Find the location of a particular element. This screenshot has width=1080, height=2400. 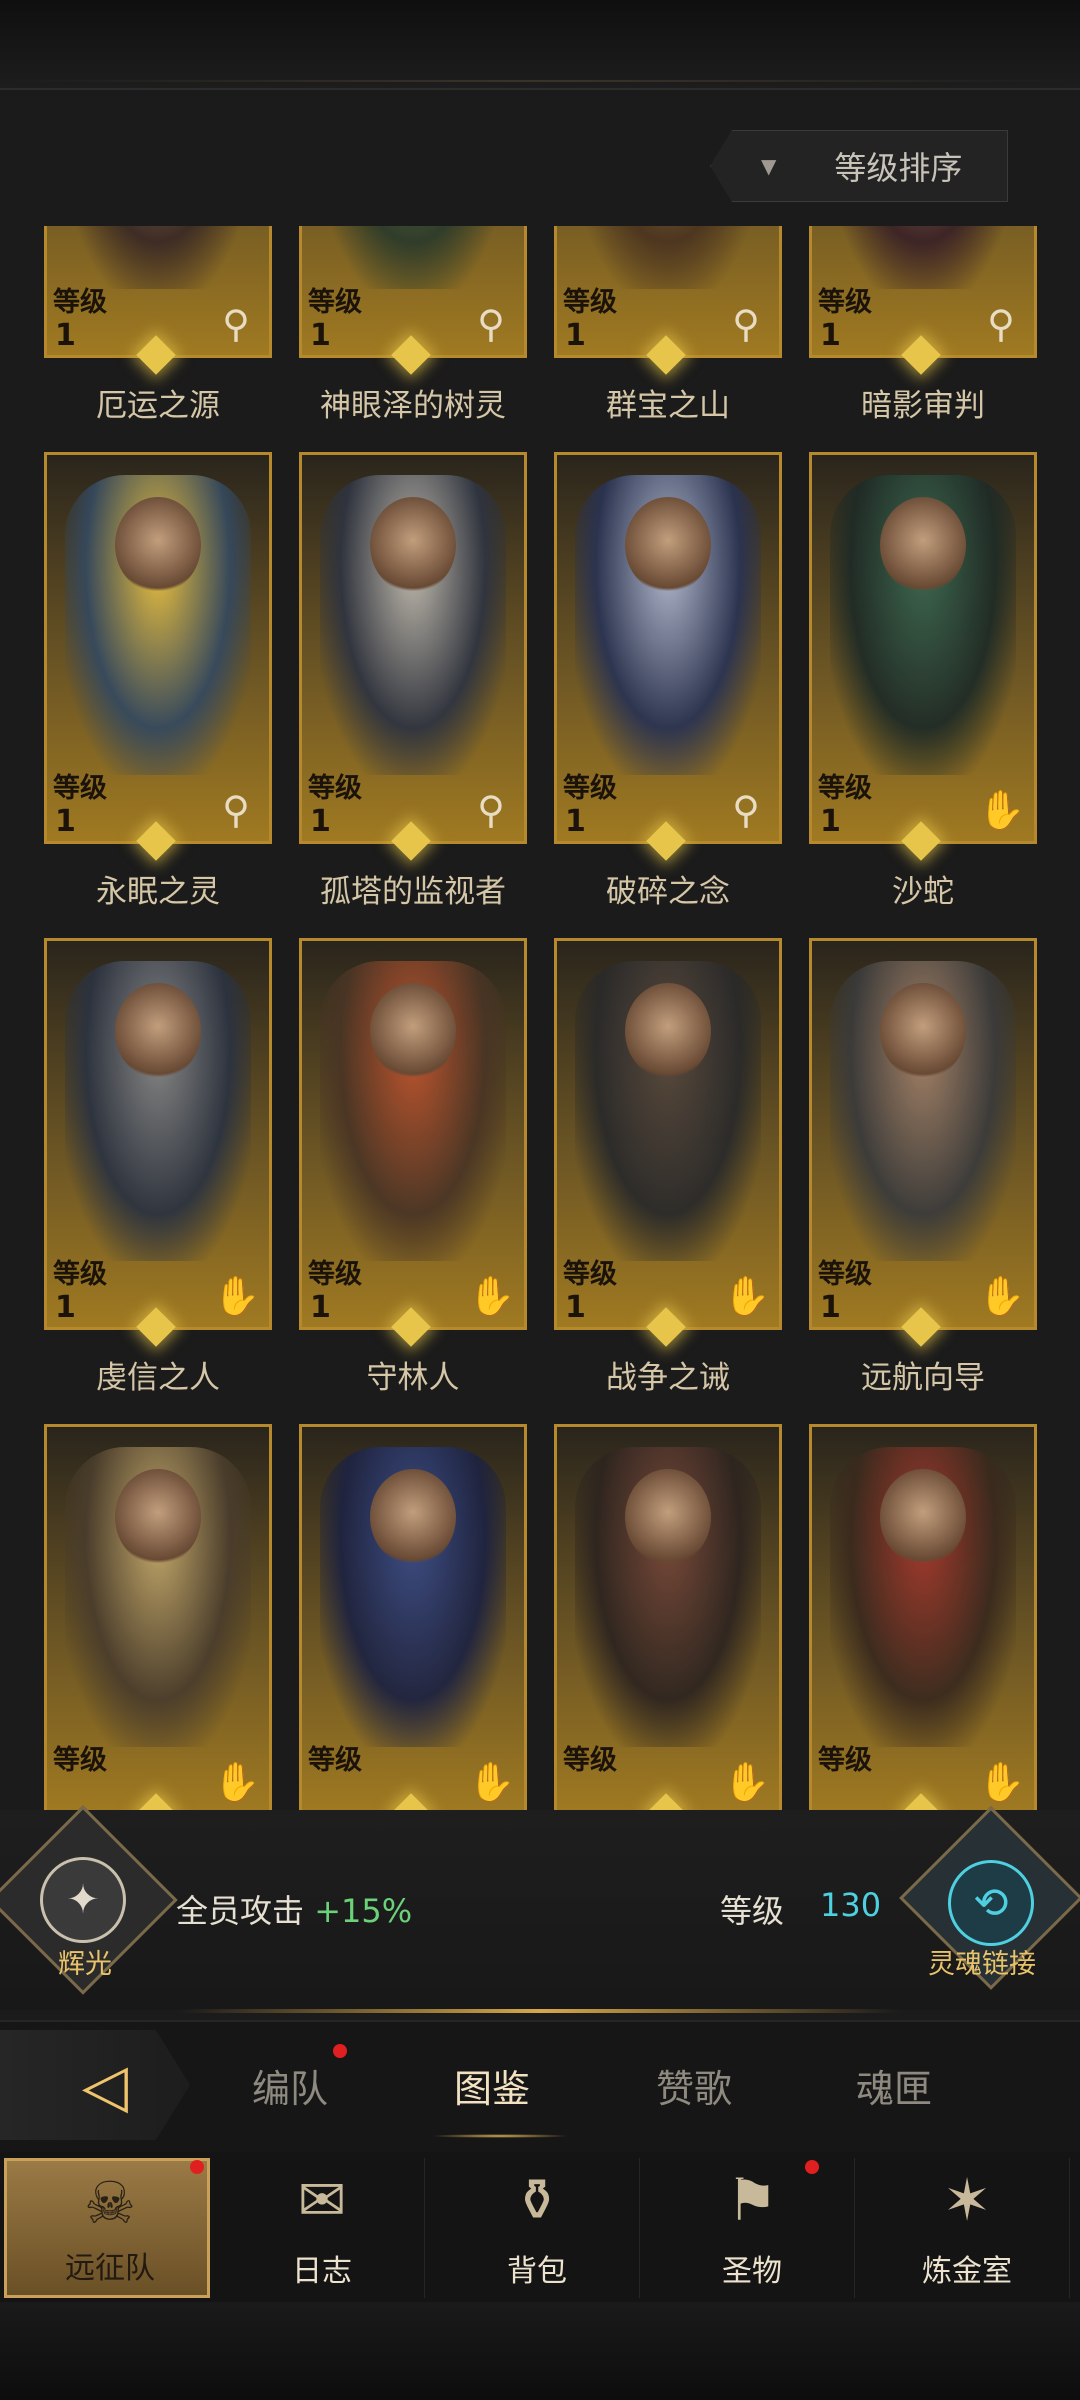

character-card: 等级 1 ⚲ 孤塔的监视者 is located at coordinates (411, 695).